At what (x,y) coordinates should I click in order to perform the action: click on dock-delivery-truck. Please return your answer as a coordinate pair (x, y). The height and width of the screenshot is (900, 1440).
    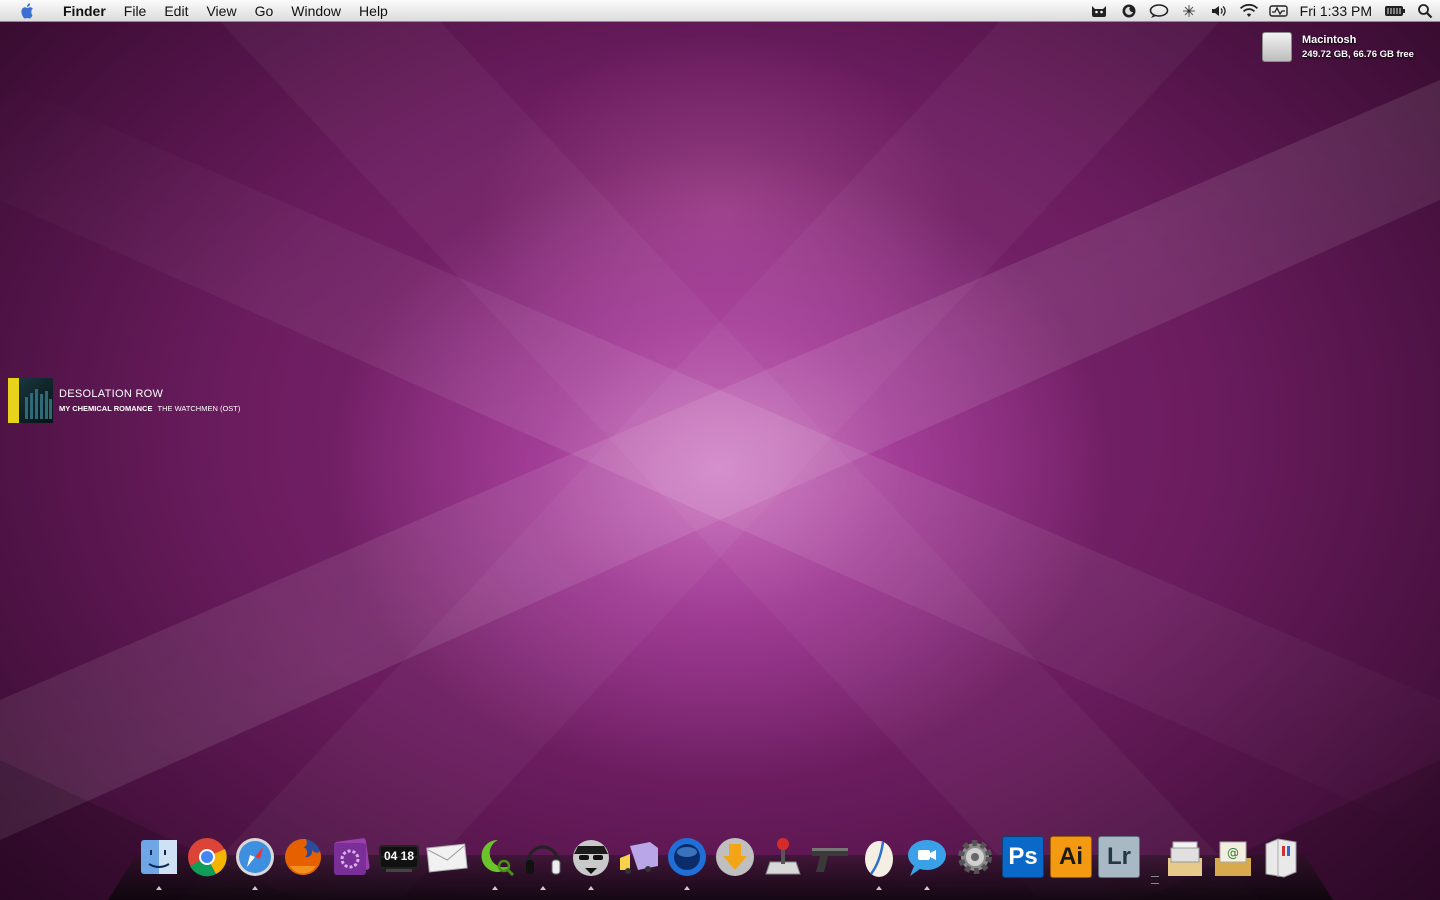
    Looking at the image, I should click on (639, 864).